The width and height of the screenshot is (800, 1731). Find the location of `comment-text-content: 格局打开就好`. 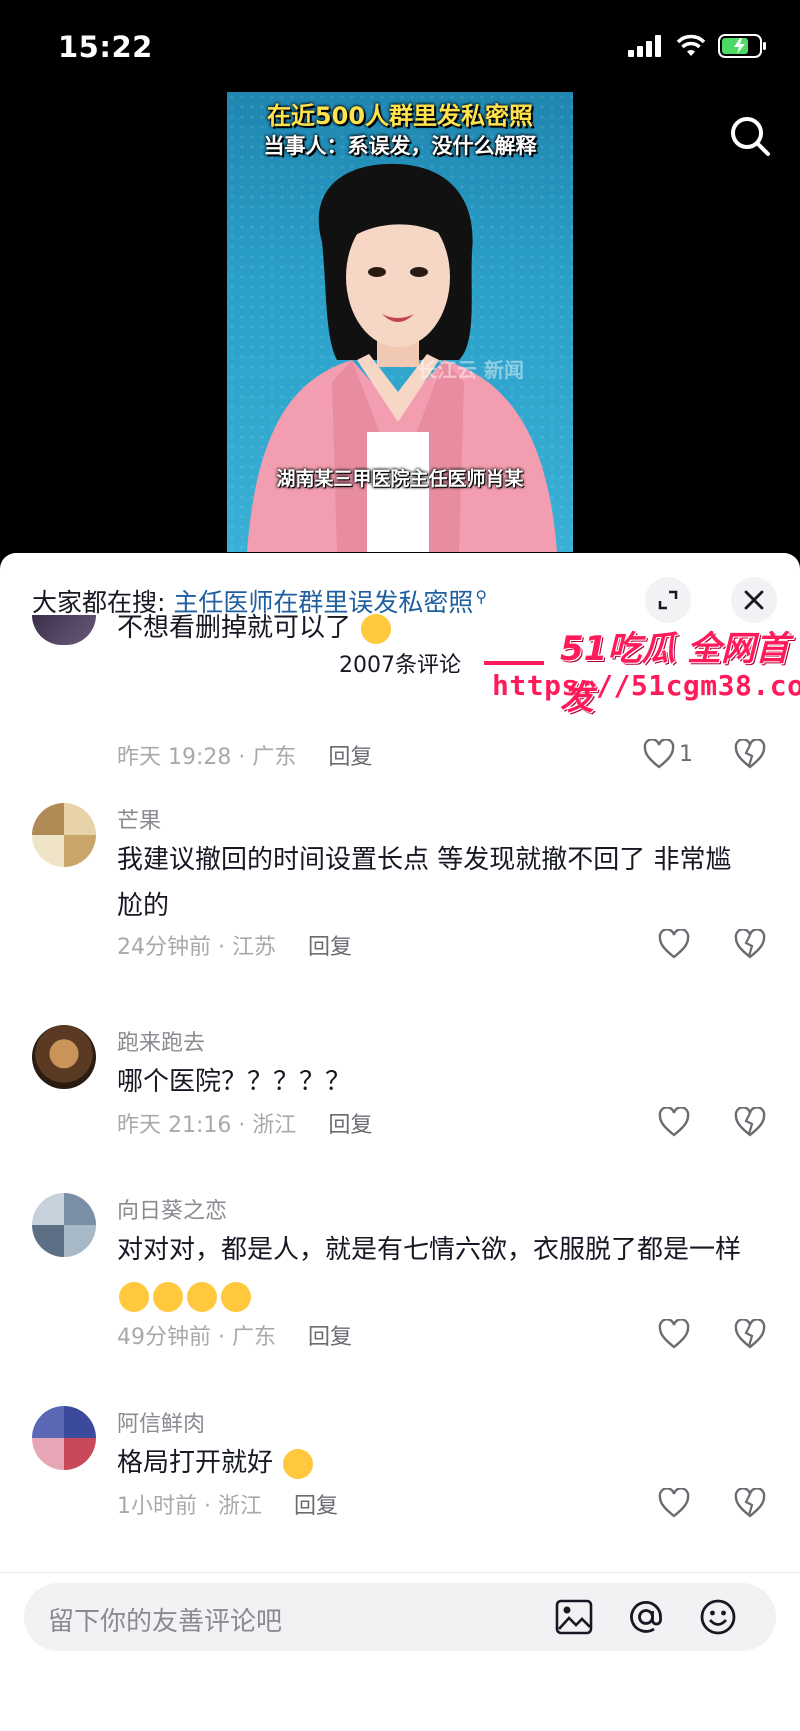

comment-text-content: 格局打开就好 is located at coordinates (195, 1463).